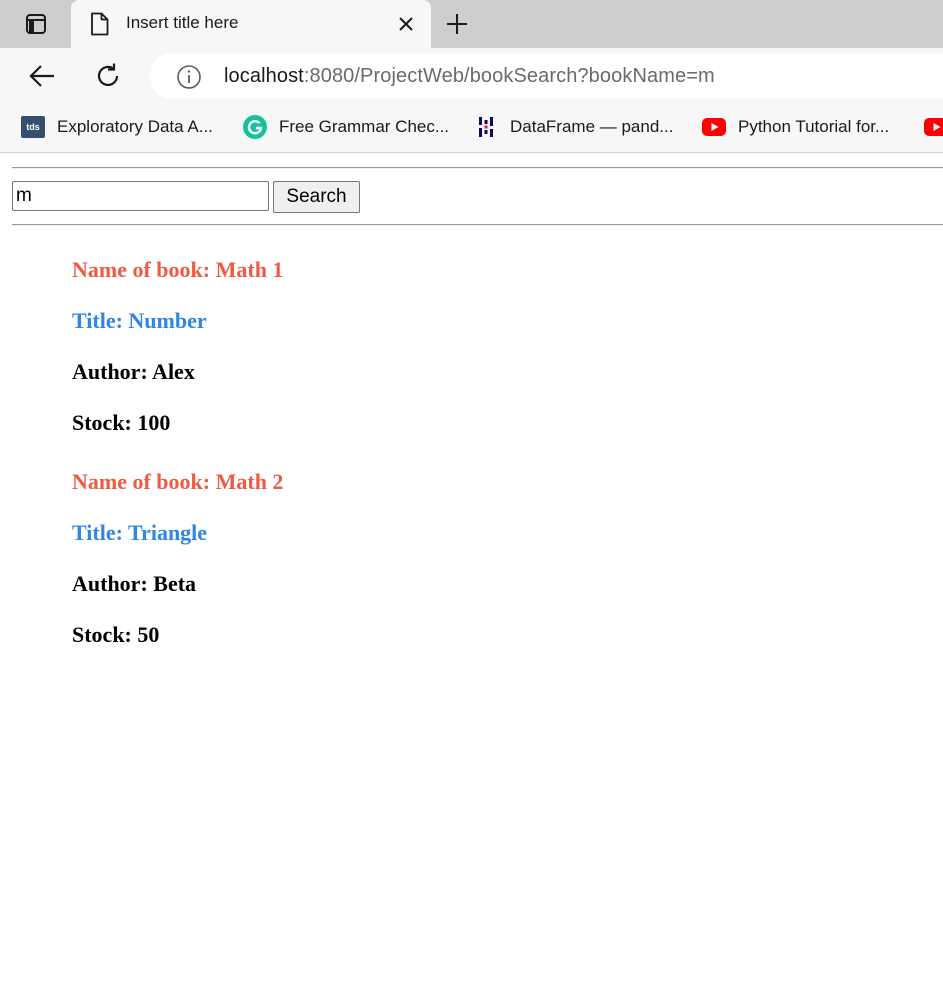 Image resolution: width=943 pixels, height=1006 pixels. What do you see at coordinates (255, 127) in the screenshot?
I see `grammarly-icon` at bounding box center [255, 127].